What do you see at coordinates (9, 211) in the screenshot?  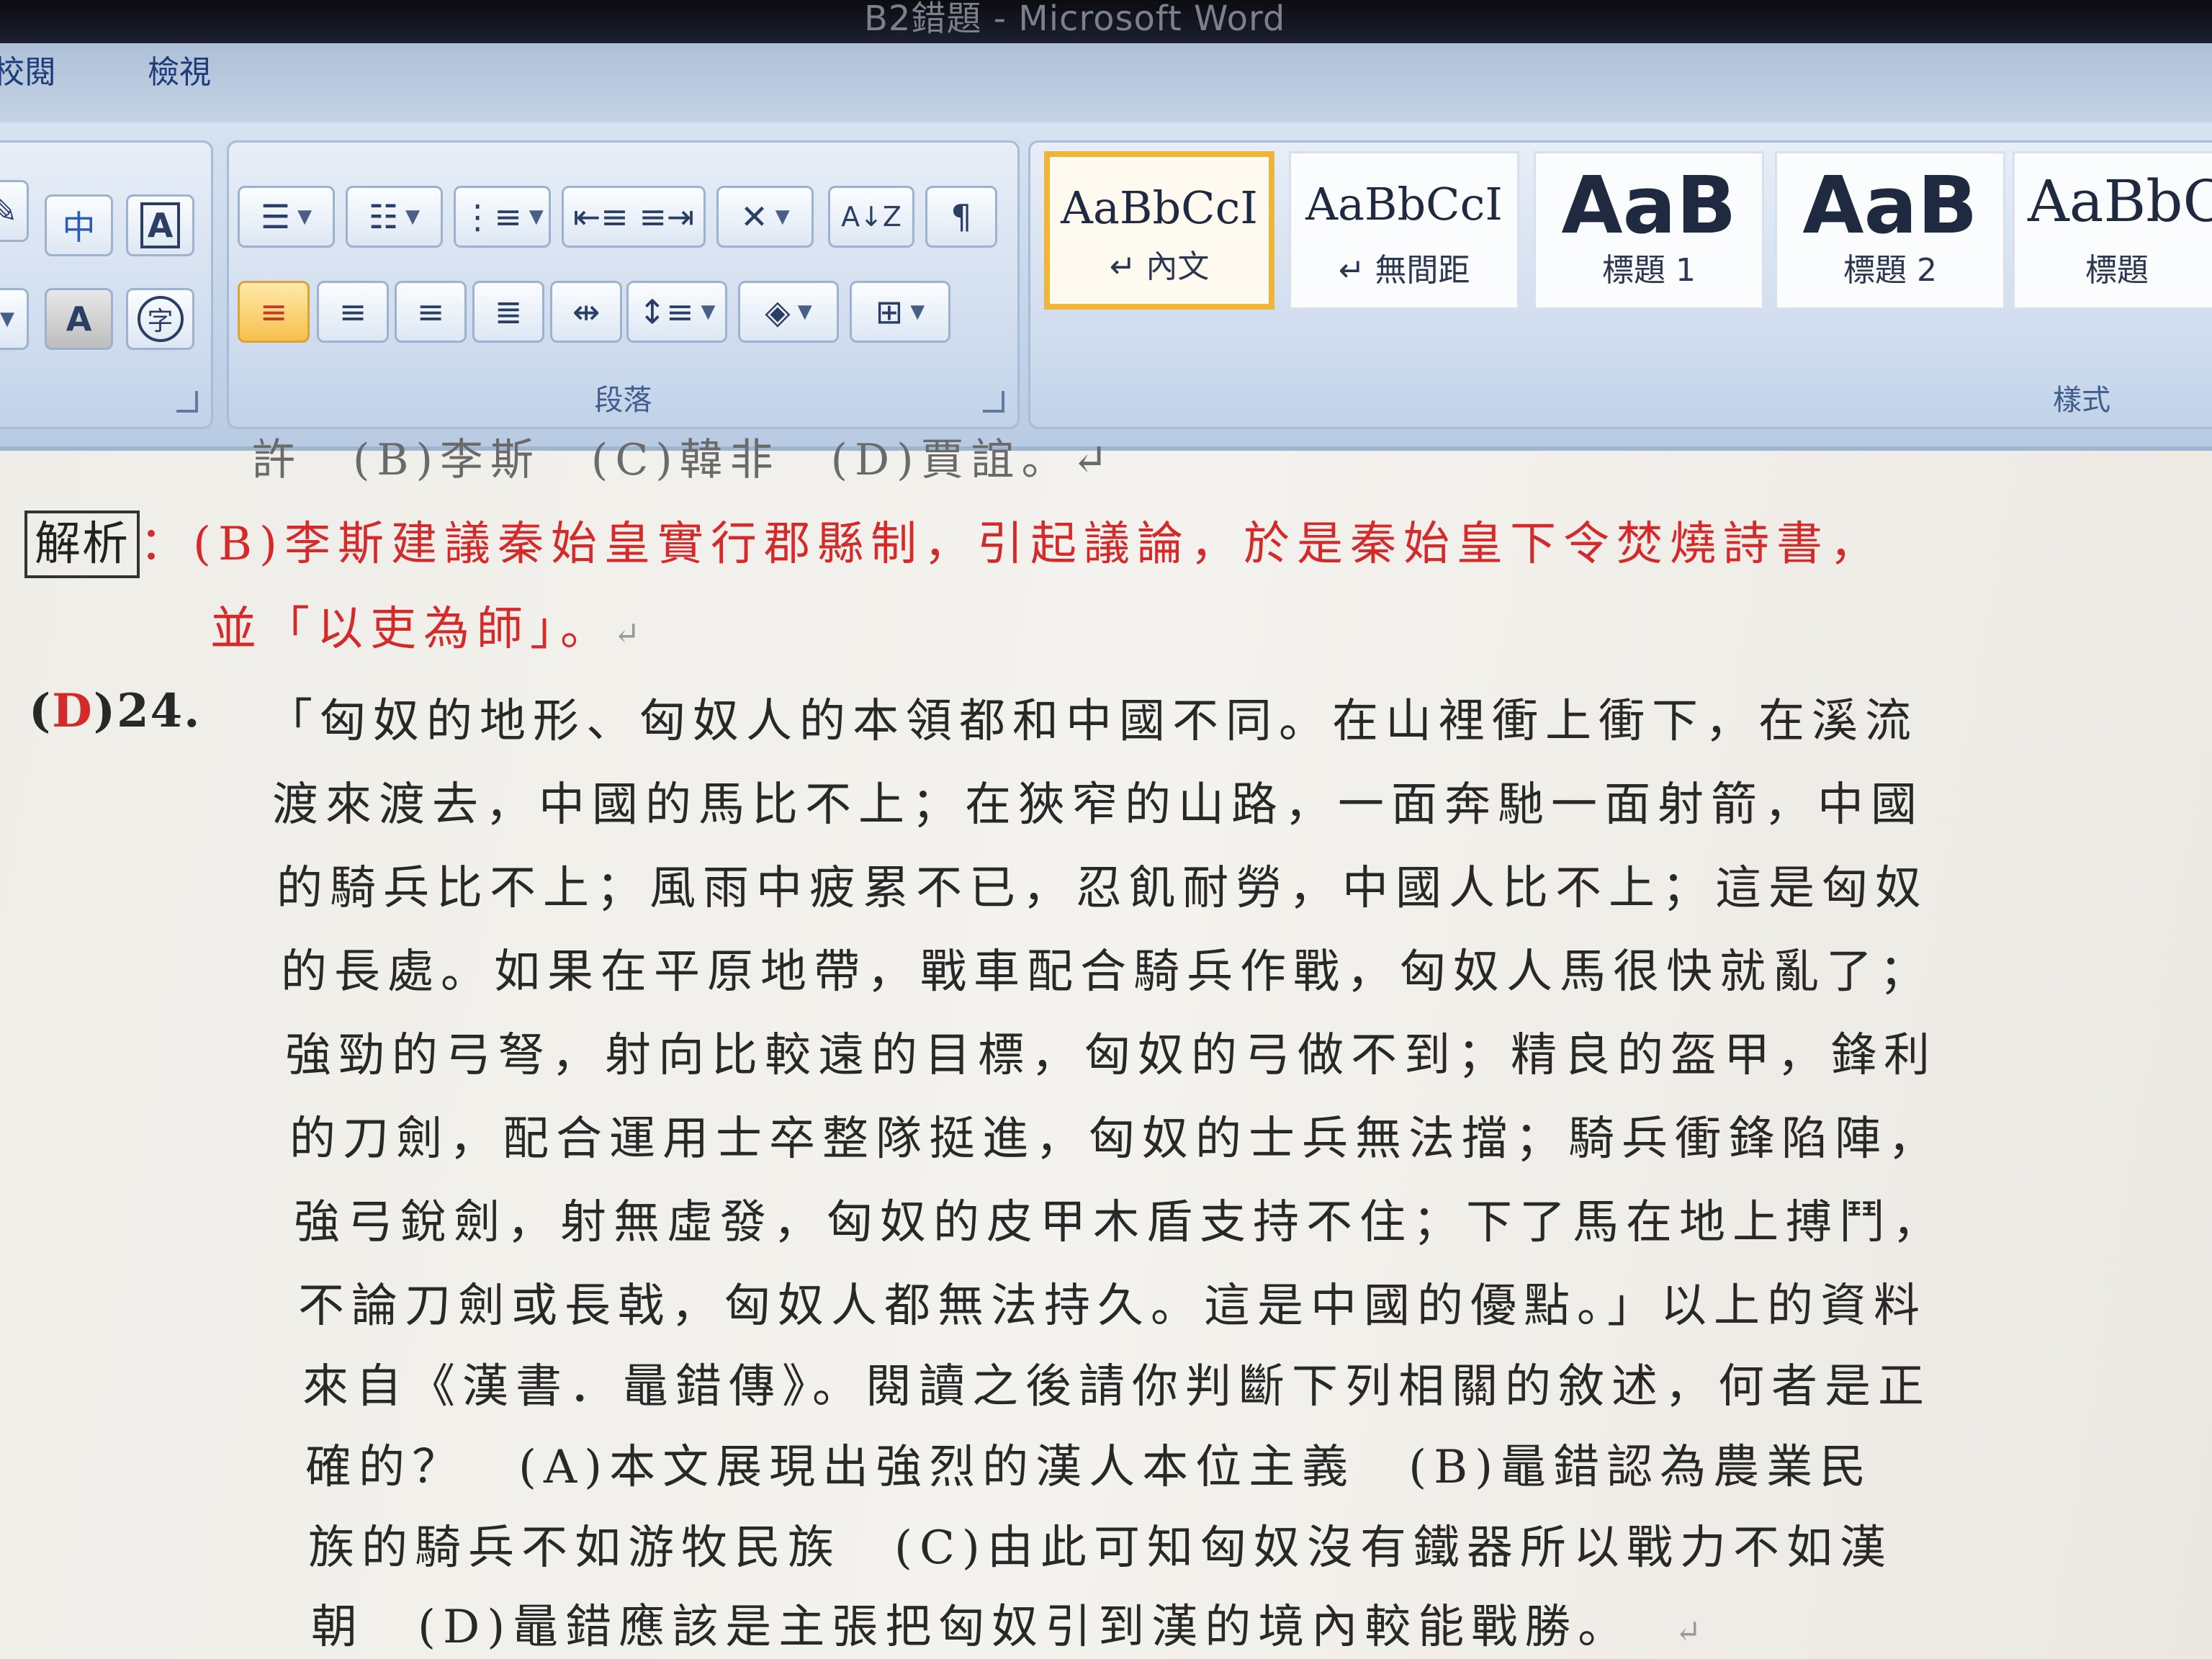 I see `eraser-icon: ✎` at bounding box center [9, 211].